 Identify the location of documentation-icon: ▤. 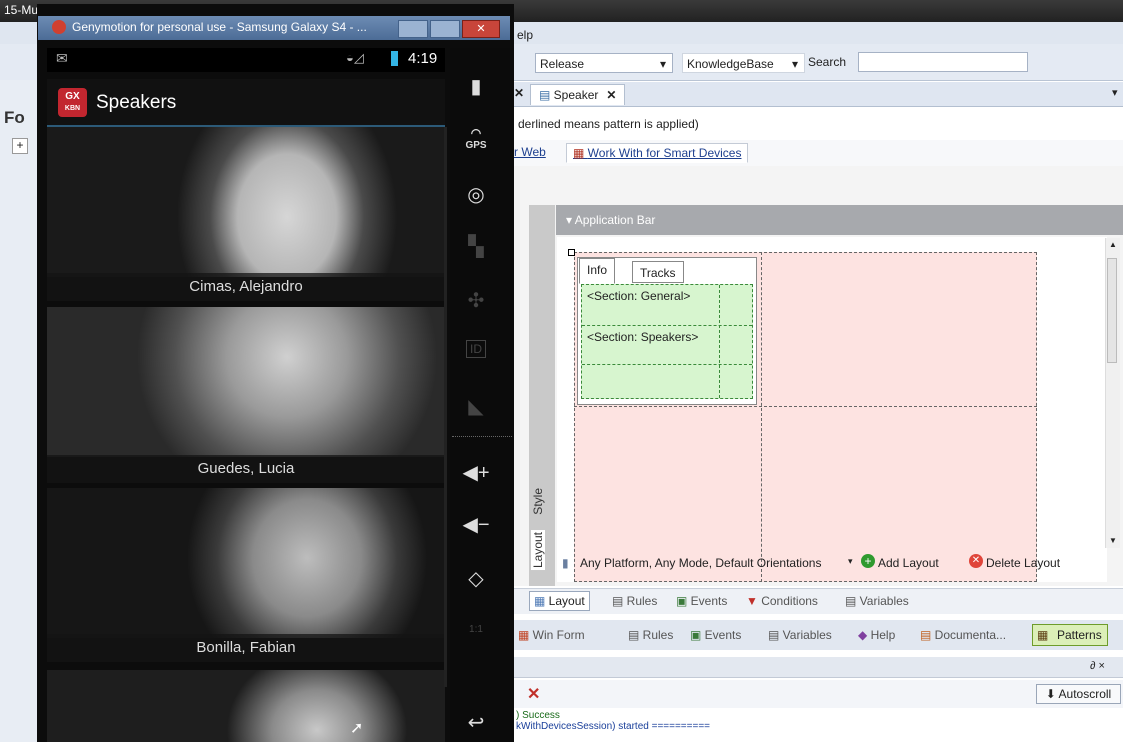
(927, 635).